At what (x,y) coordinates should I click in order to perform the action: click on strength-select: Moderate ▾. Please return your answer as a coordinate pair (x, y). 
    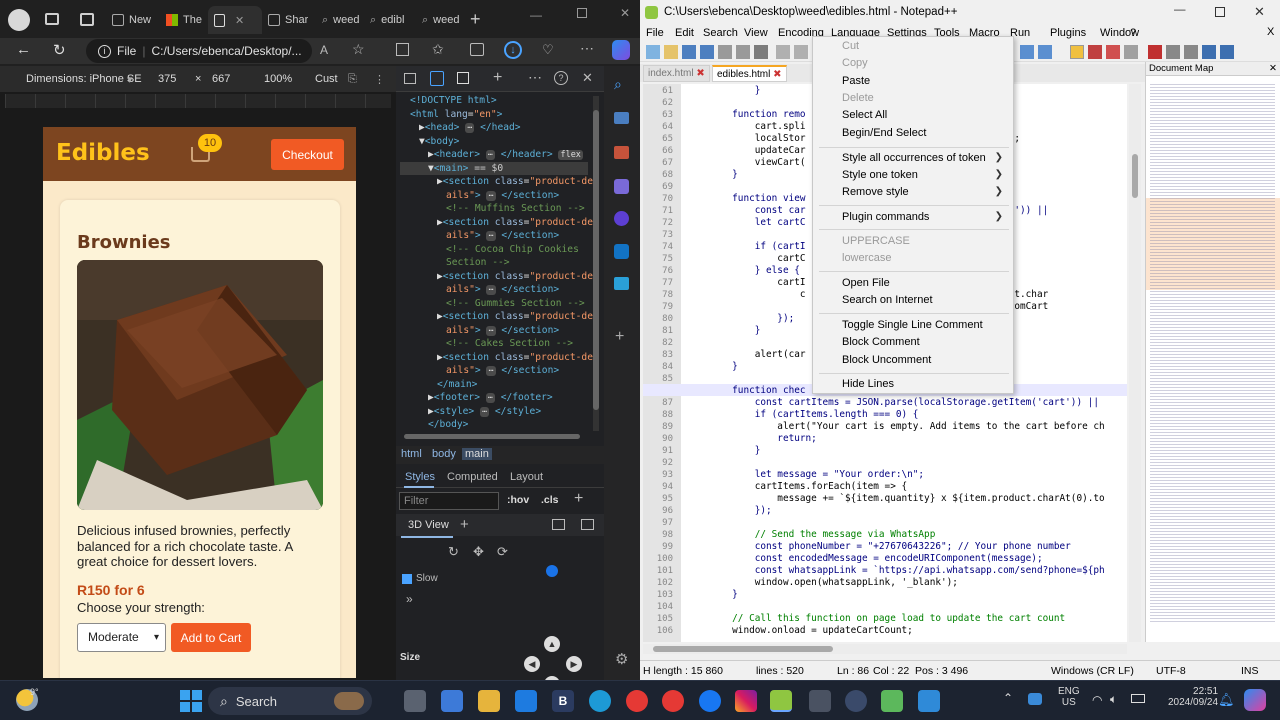
    Looking at the image, I should click on (121, 637).